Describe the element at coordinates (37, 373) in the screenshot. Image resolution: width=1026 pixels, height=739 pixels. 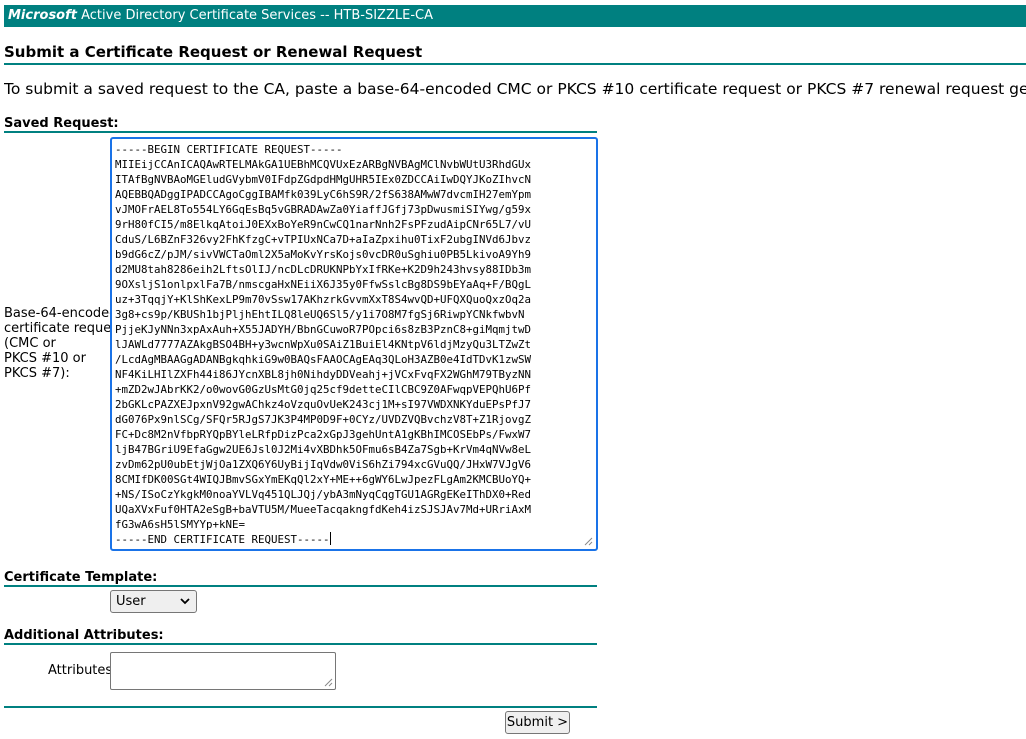
I see `request-field-label-line: PKCS #7):` at that location.